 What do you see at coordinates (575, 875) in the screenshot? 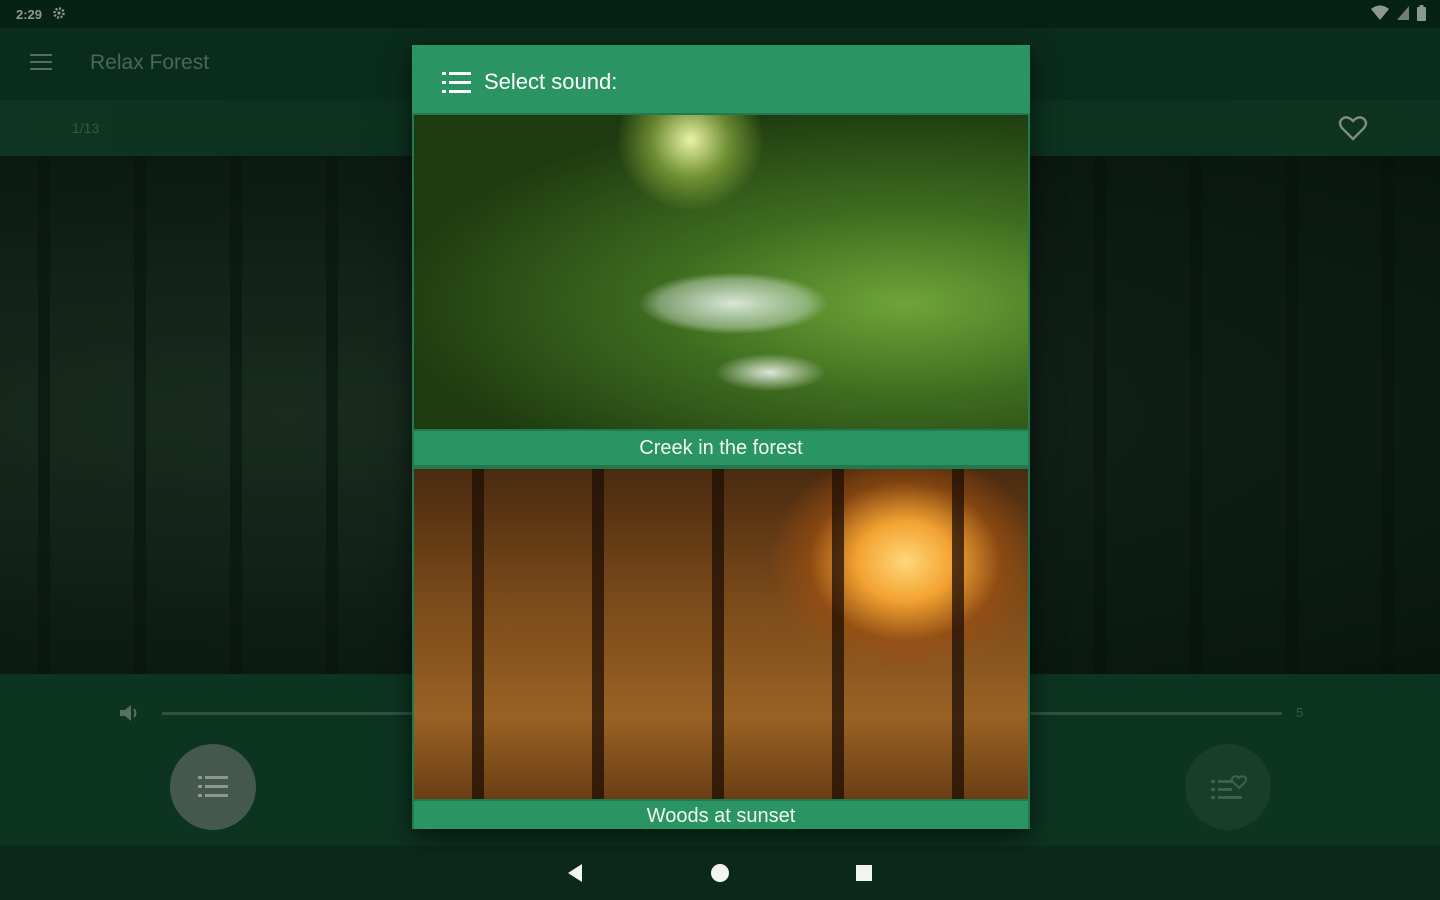
I see `back-icon` at bounding box center [575, 875].